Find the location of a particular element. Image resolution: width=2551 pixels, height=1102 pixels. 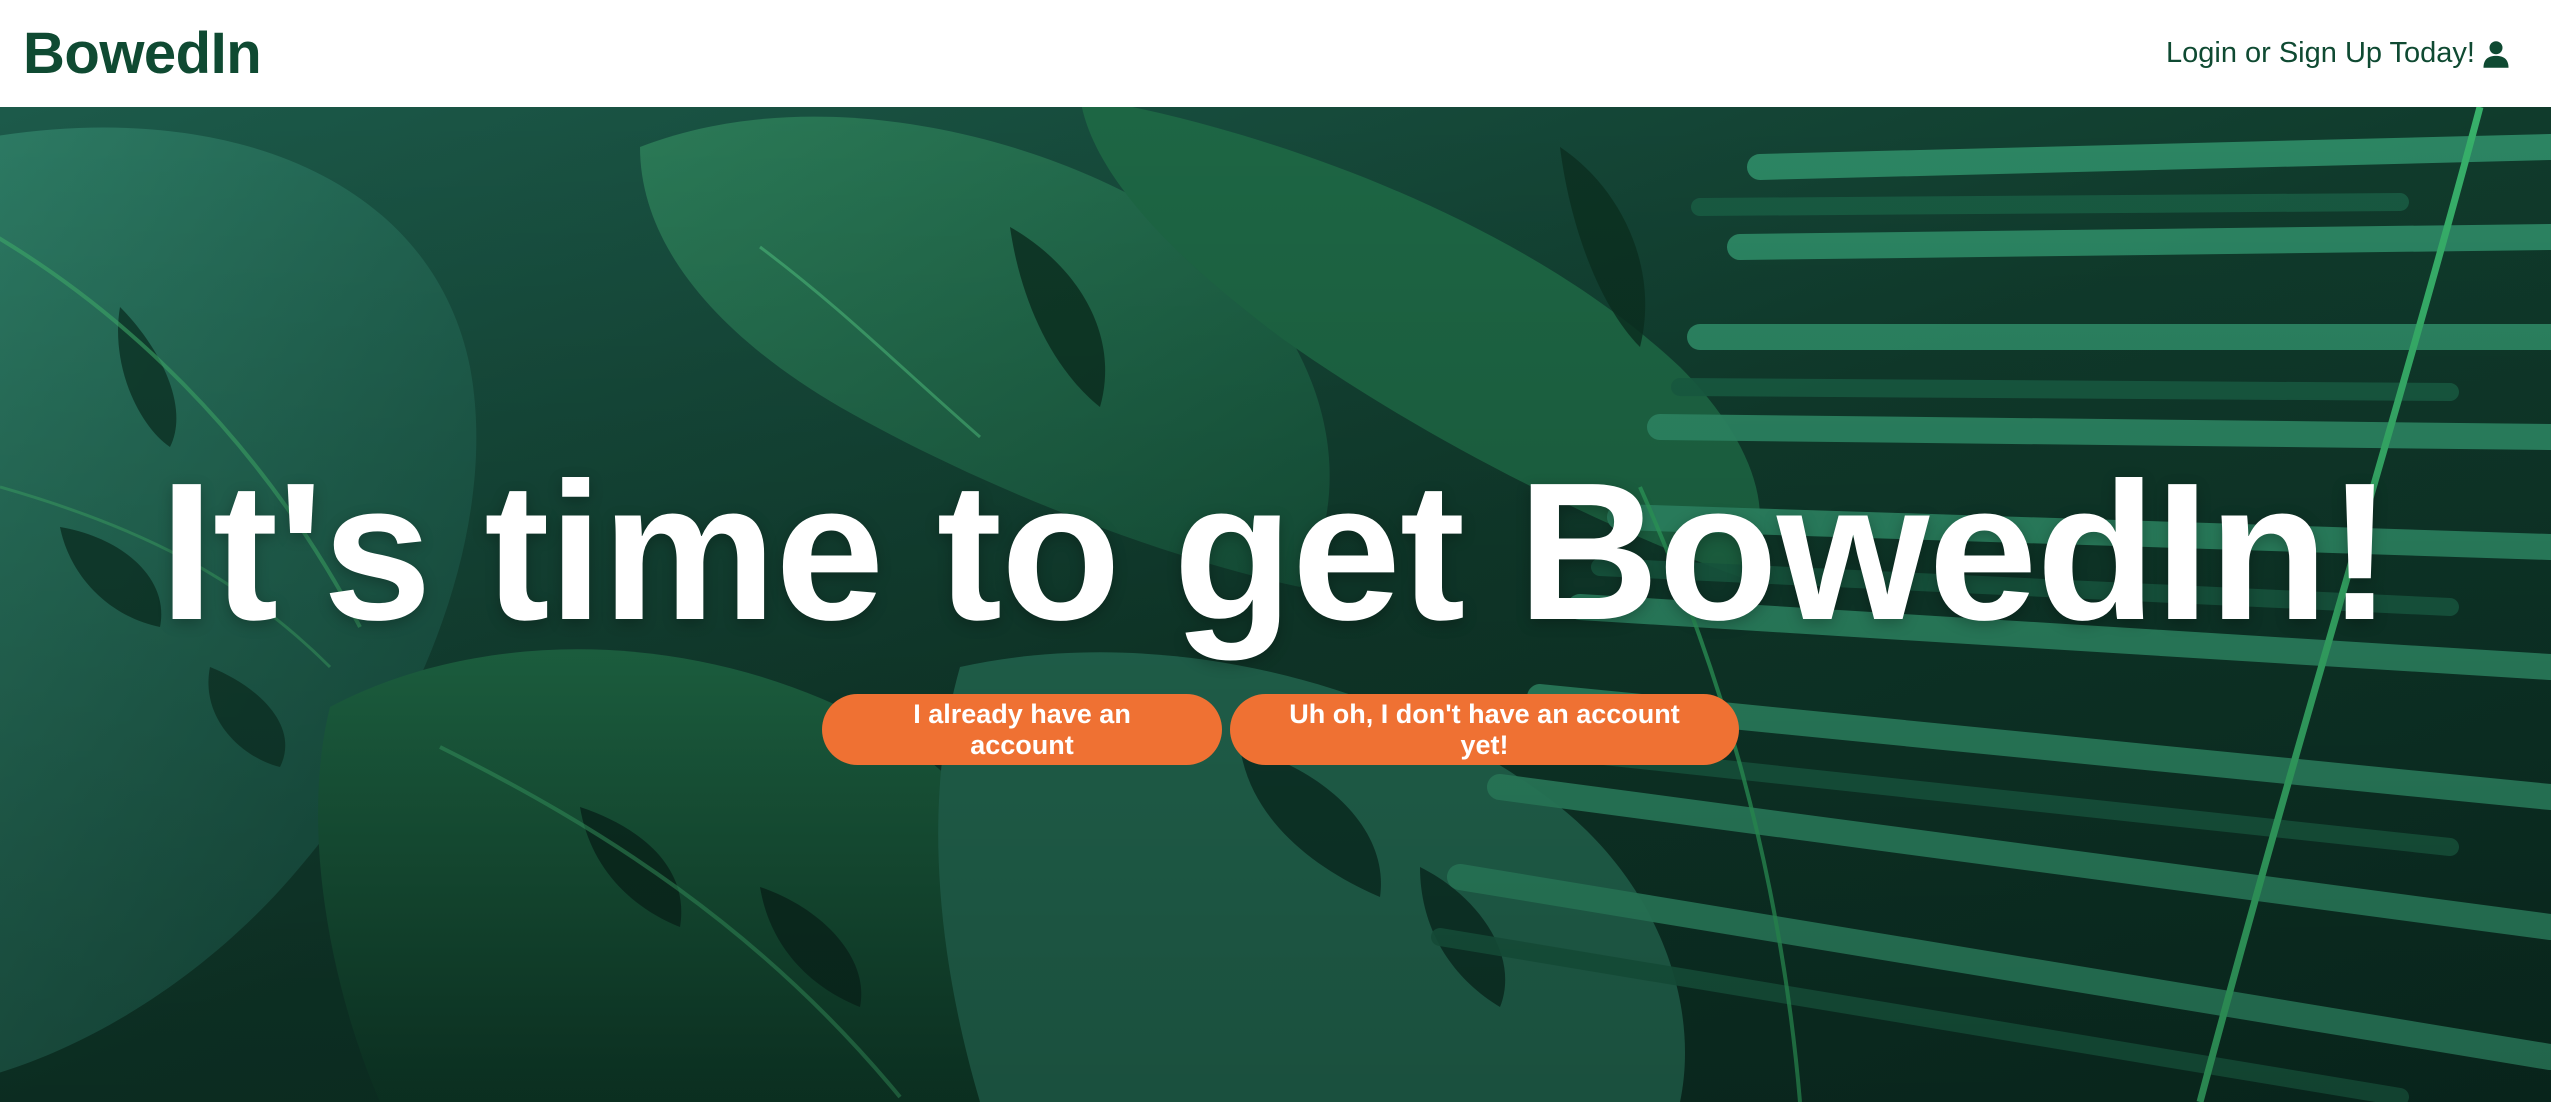

top-navbar: BowedIn Login or Sign Up Today! is located at coordinates (1275, 53).